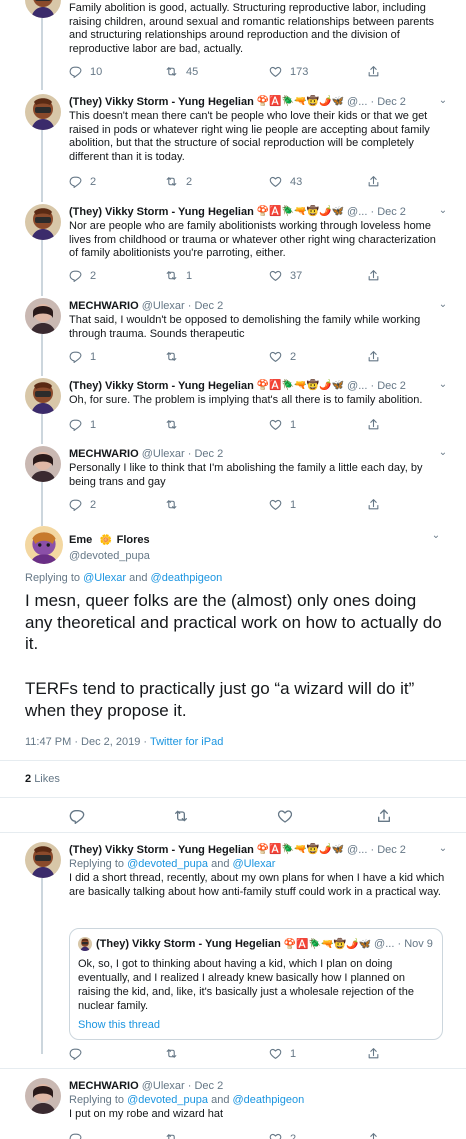 This screenshot has height=1139, width=466. I want to click on display-name-last: Flores, so click(133, 540).